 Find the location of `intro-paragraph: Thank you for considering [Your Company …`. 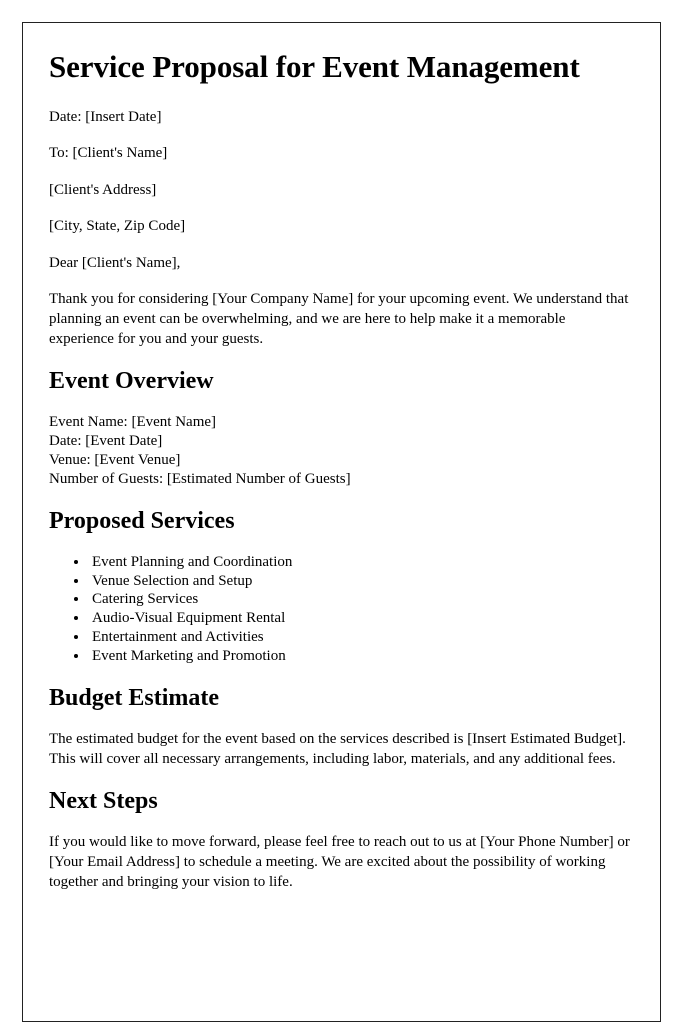

intro-paragraph: Thank you for considering [Your Company … is located at coordinates (339, 319).